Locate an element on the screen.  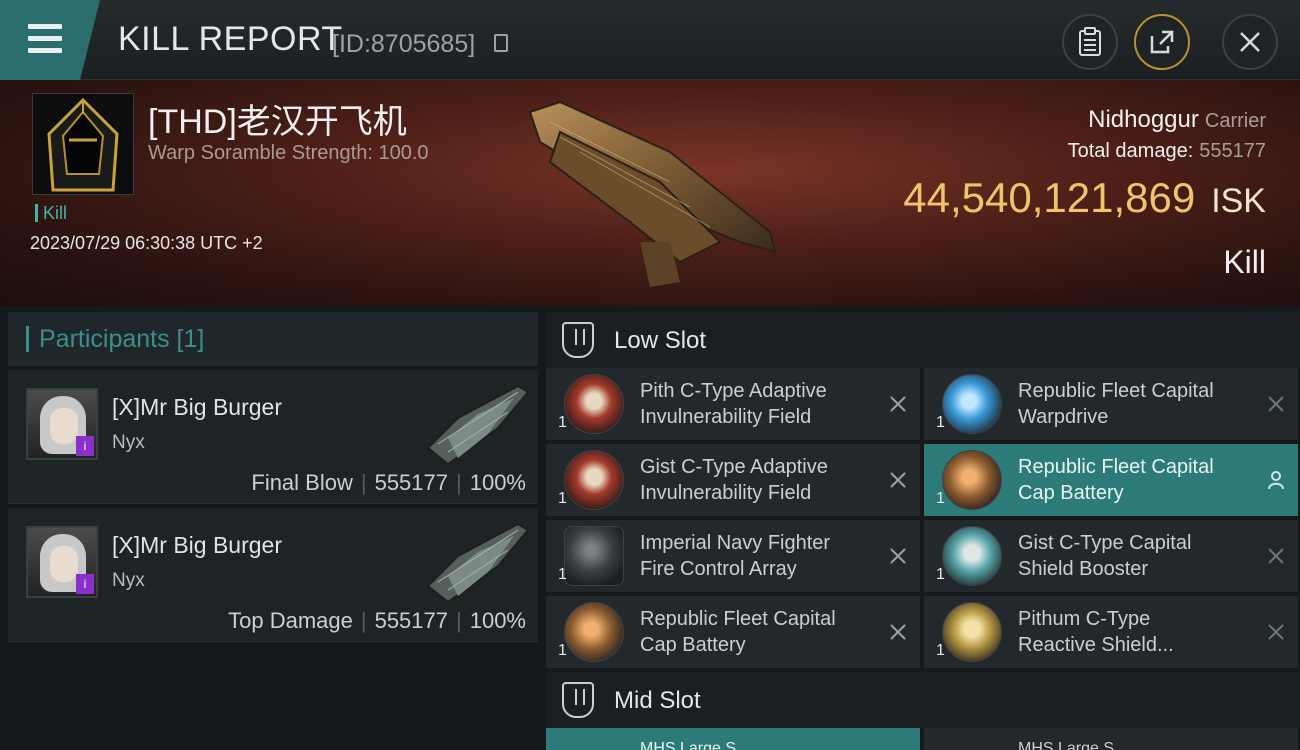
low-slot-header: Low Slot is located at coordinates (923, 340).